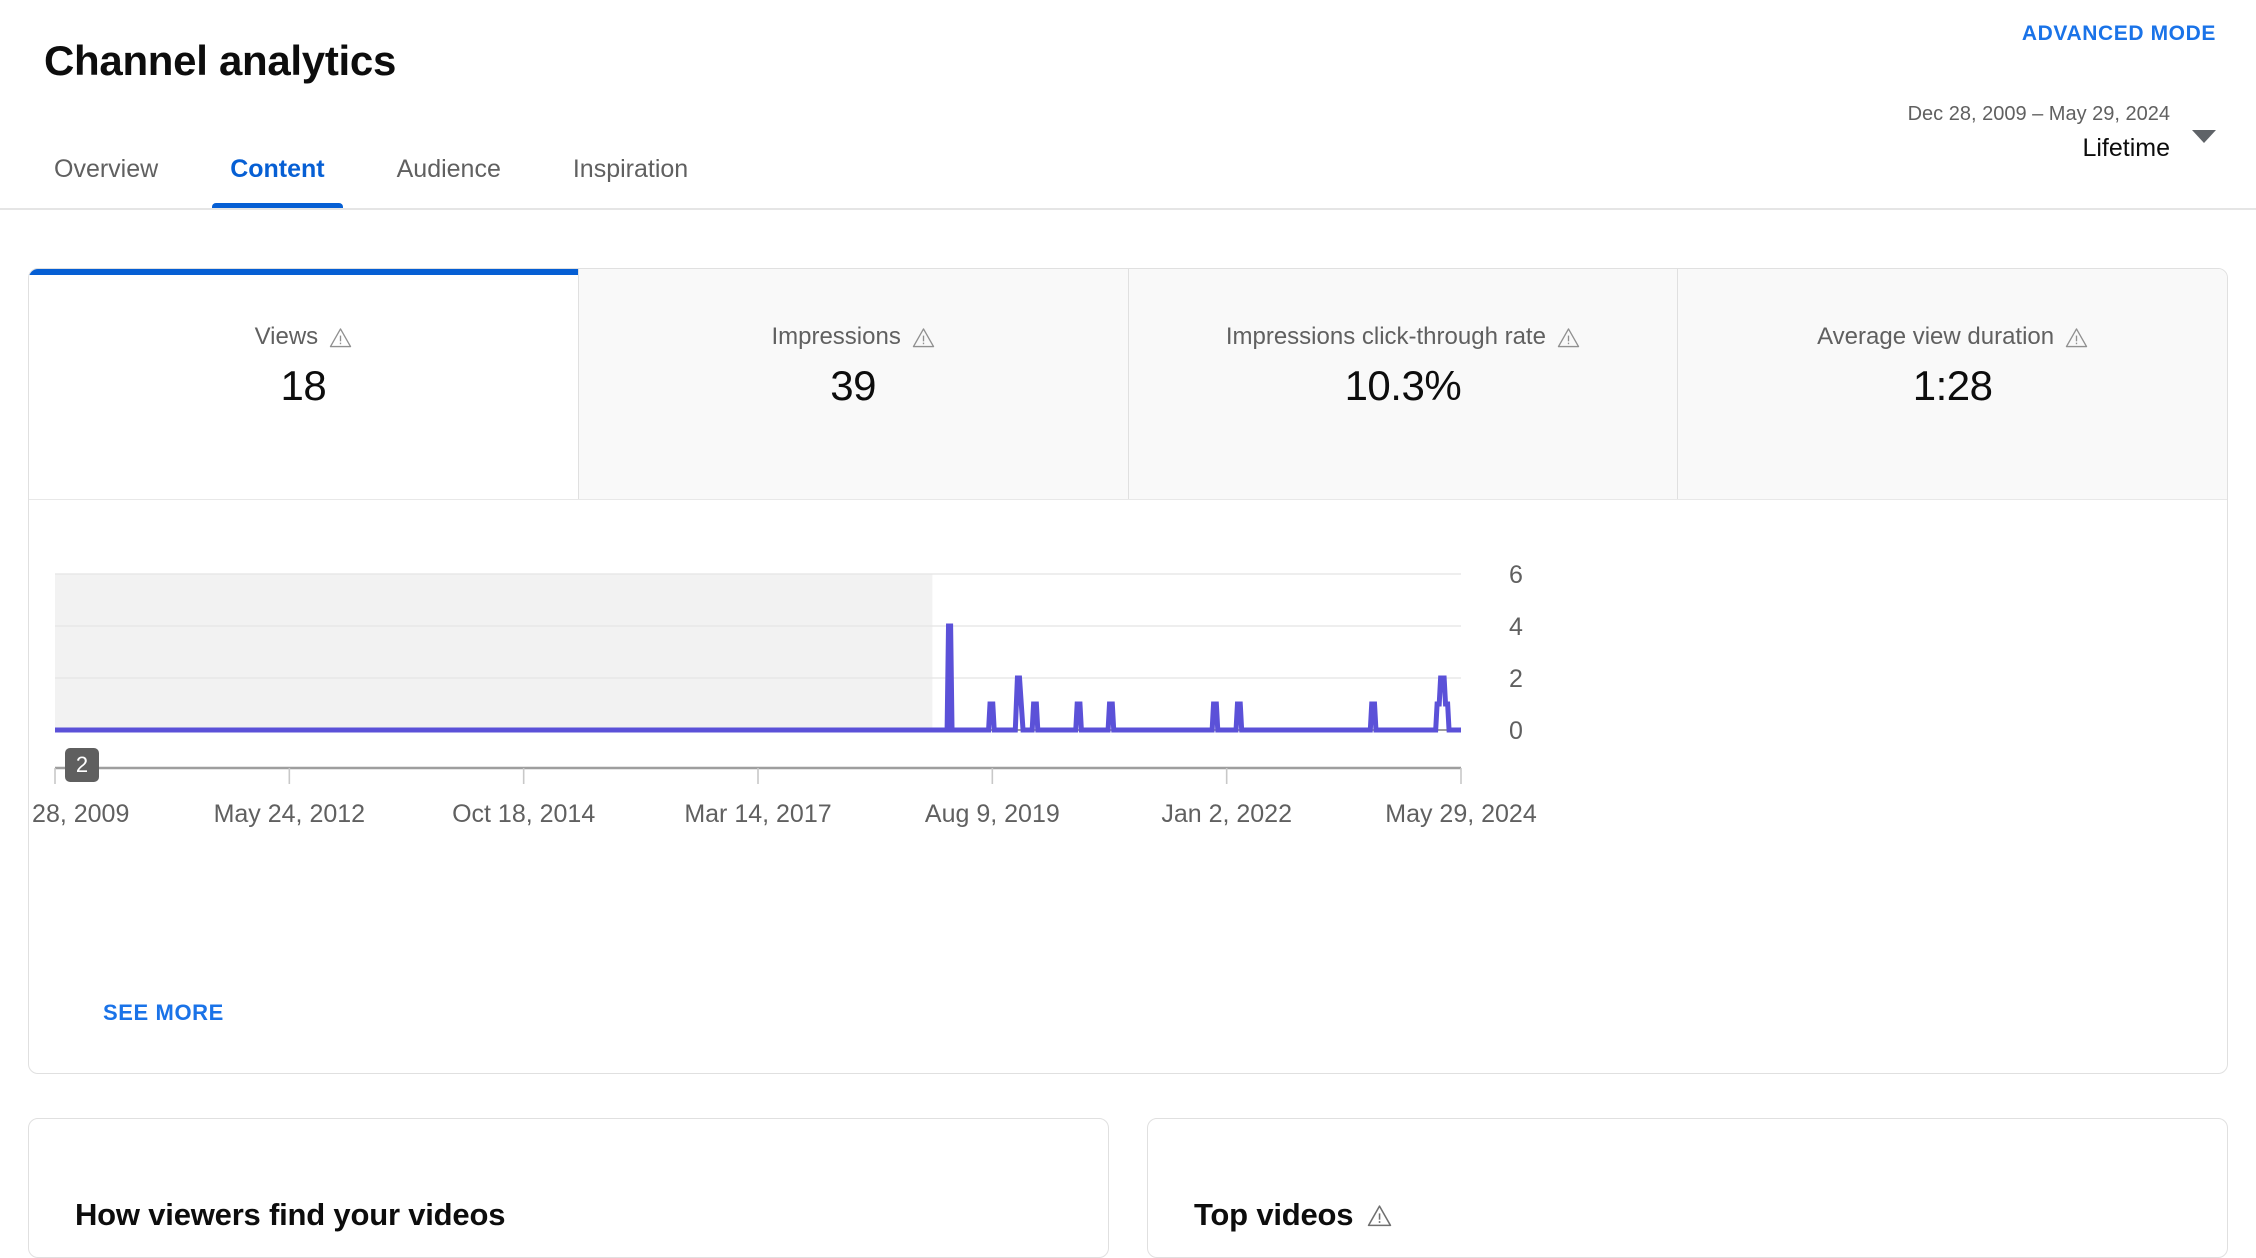 Image resolution: width=2256 pixels, height=1258 pixels. What do you see at coordinates (630, 169) in the screenshot?
I see `tab-inspiration-label: Inspiration` at bounding box center [630, 169].